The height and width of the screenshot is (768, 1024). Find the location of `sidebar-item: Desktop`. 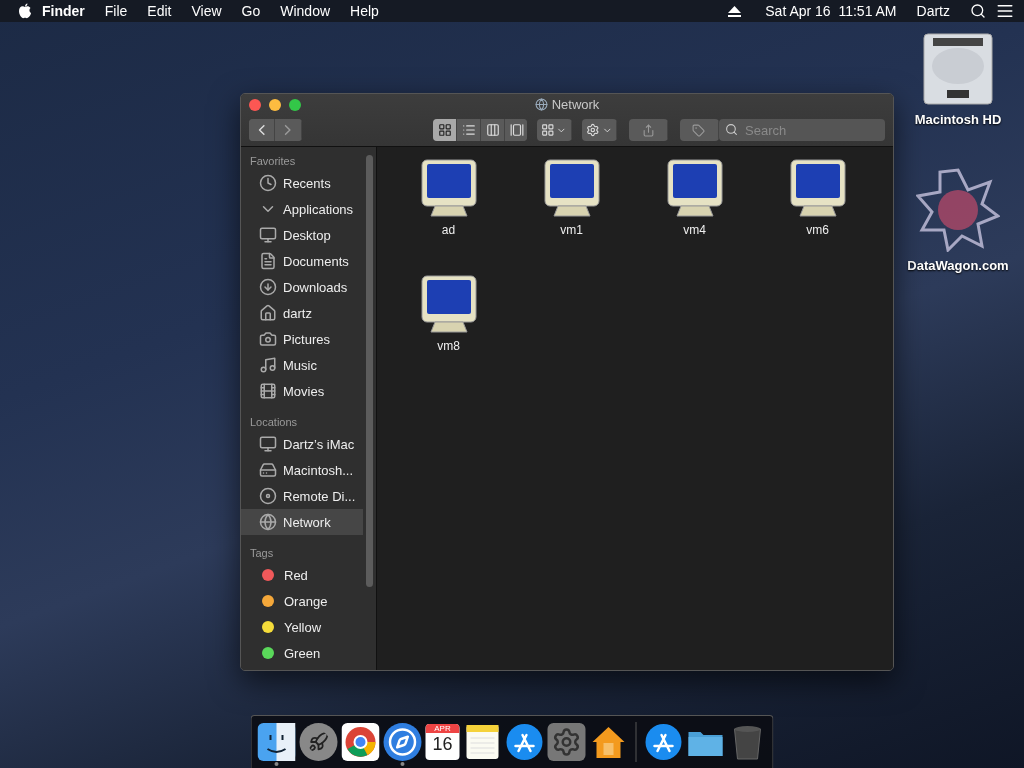

sidebar-item: Desktop is located at coordinates (302, 235).